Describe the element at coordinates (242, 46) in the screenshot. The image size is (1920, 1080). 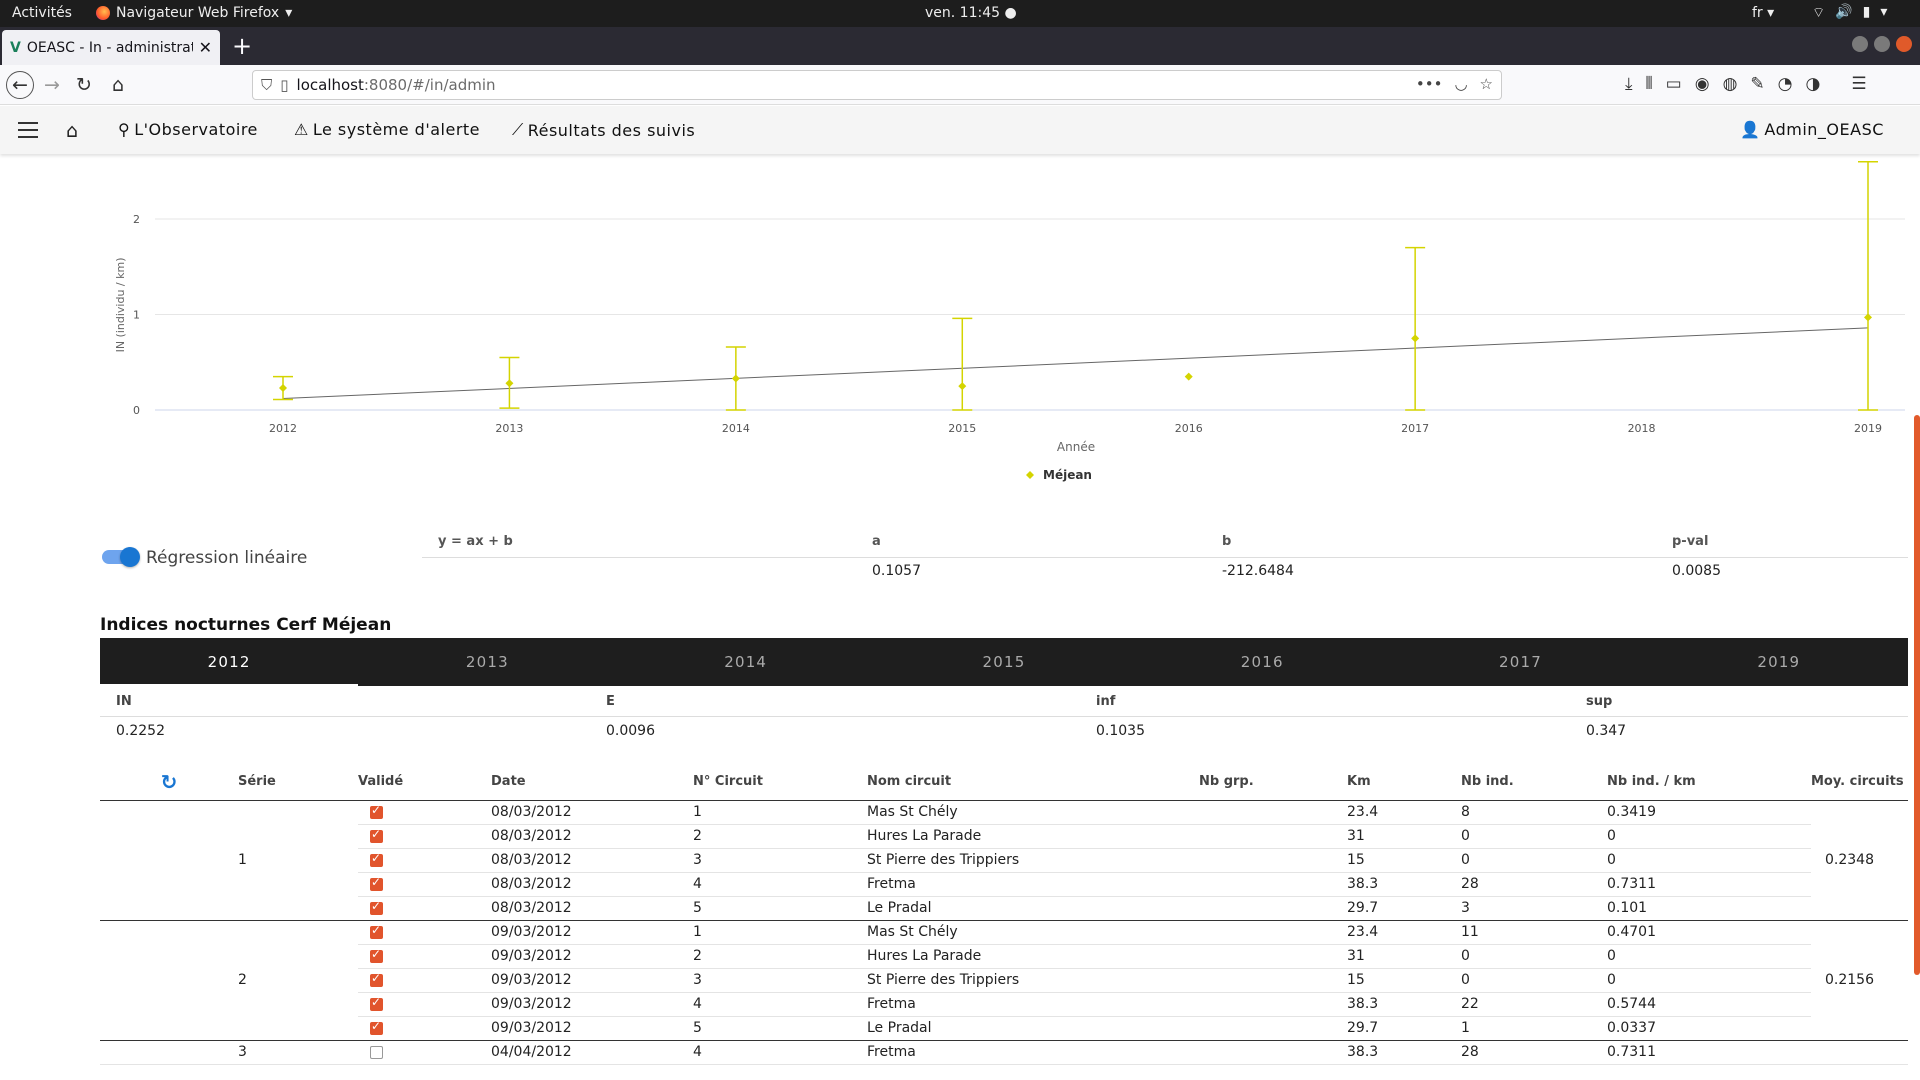
I see `new-tab-button: +` at that location.